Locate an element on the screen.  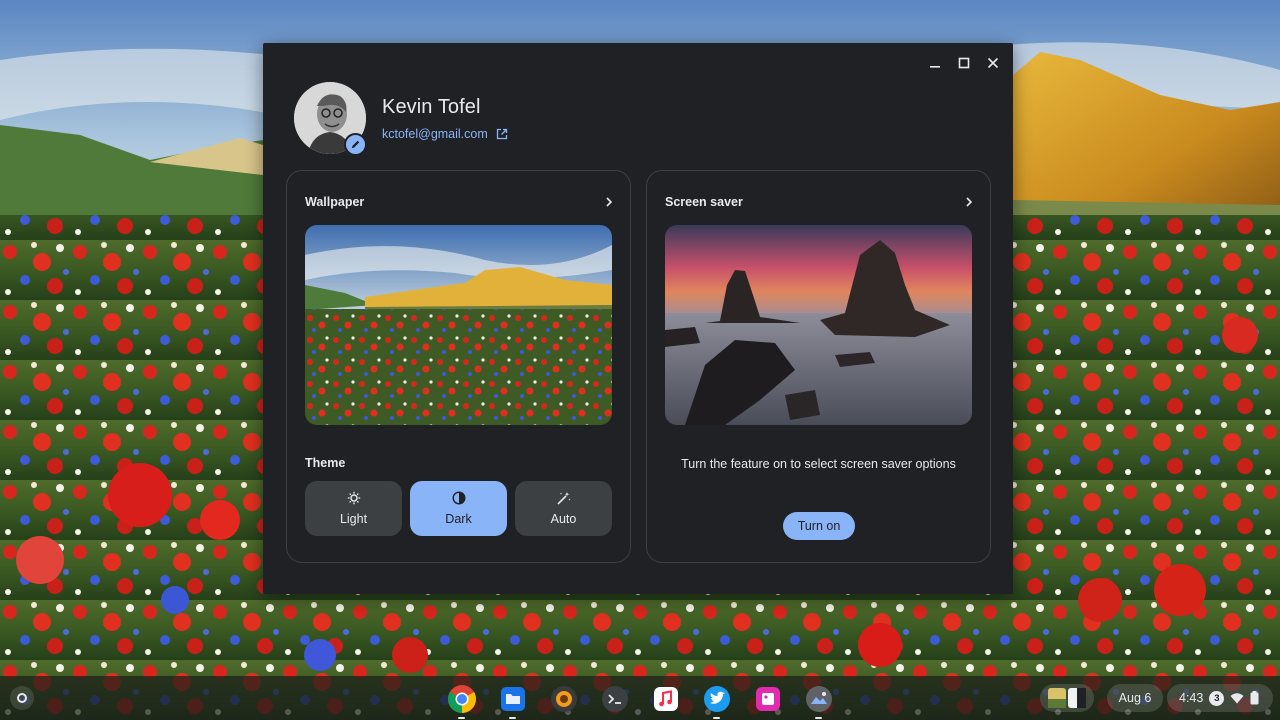
chrome-icon is located at coordinates (461, 698).